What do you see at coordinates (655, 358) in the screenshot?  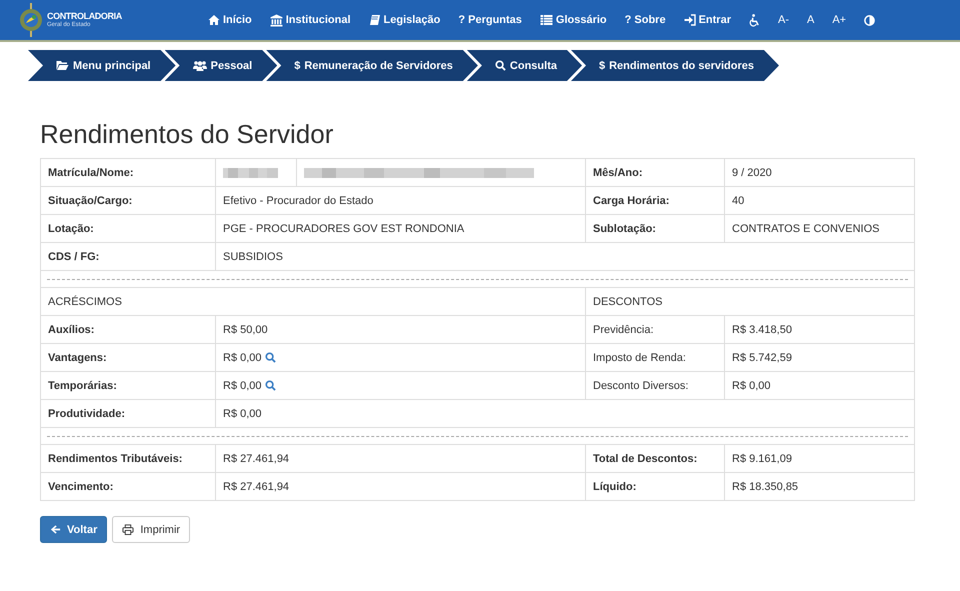 I see `field-label: Imposto de Renda:` at bounding box center [655, 358].